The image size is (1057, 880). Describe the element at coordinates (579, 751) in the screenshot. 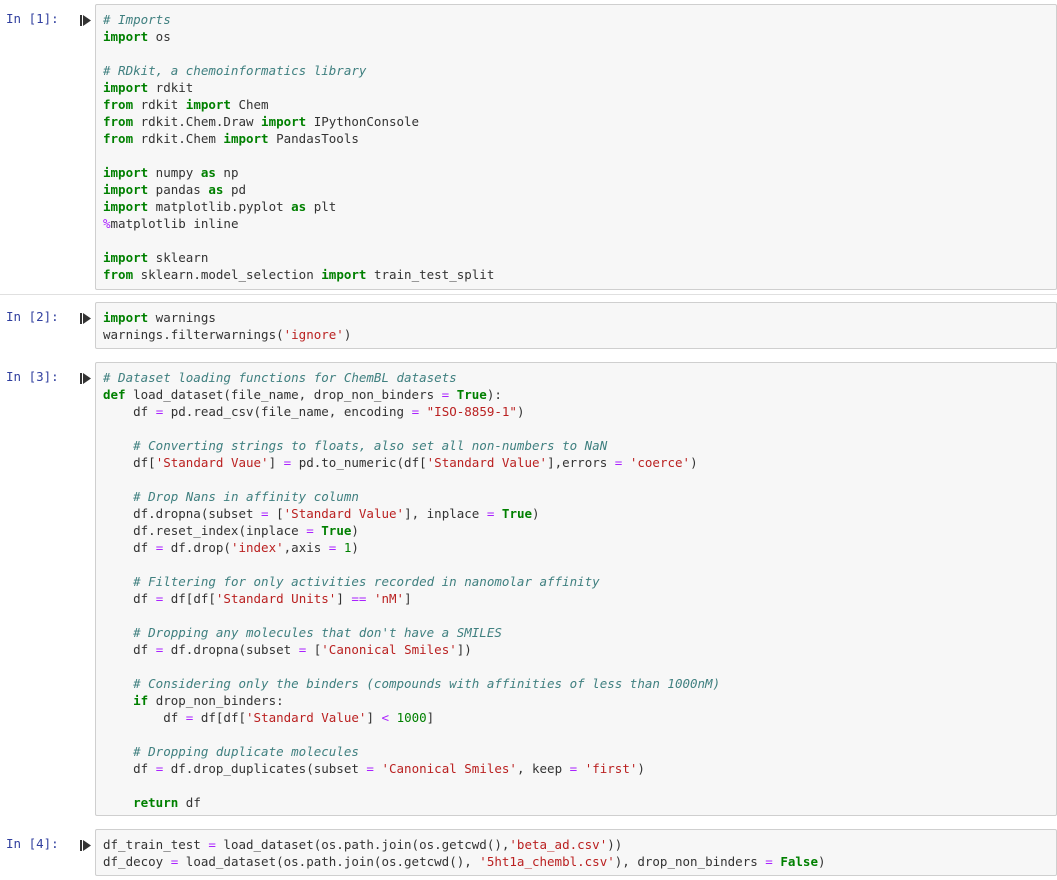

I see `code-line: # Dropping duplicate molecules` at that location.